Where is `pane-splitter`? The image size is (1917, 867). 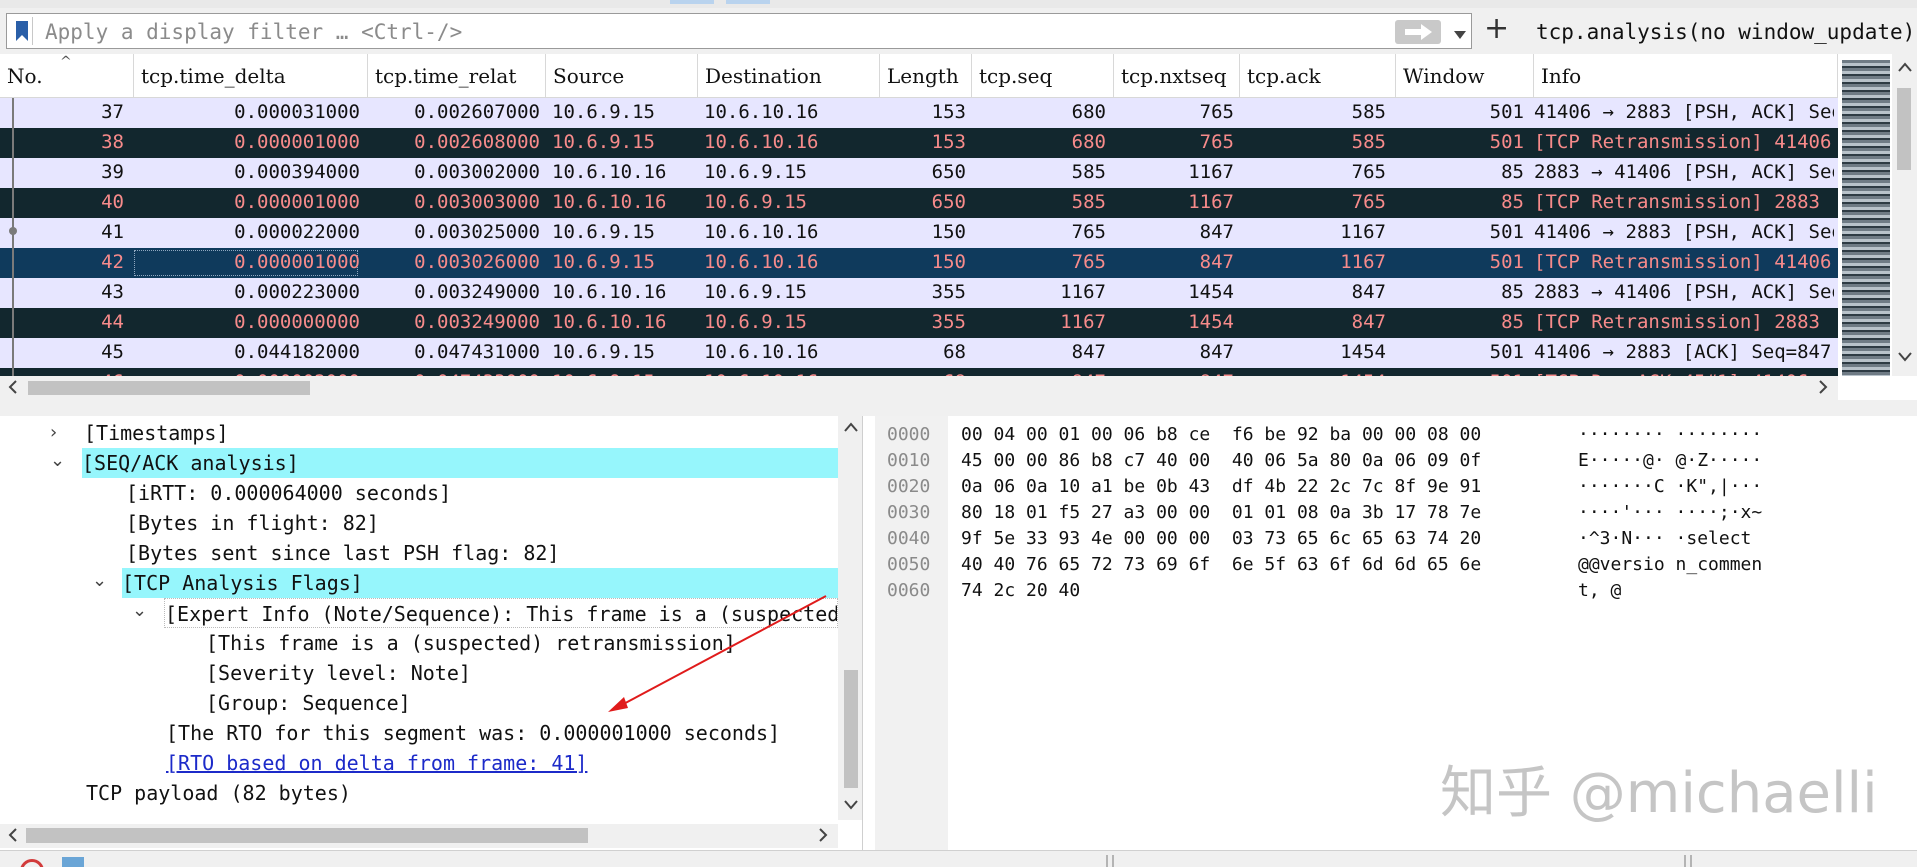 pane-splitter is located at coordinates (958, 408).